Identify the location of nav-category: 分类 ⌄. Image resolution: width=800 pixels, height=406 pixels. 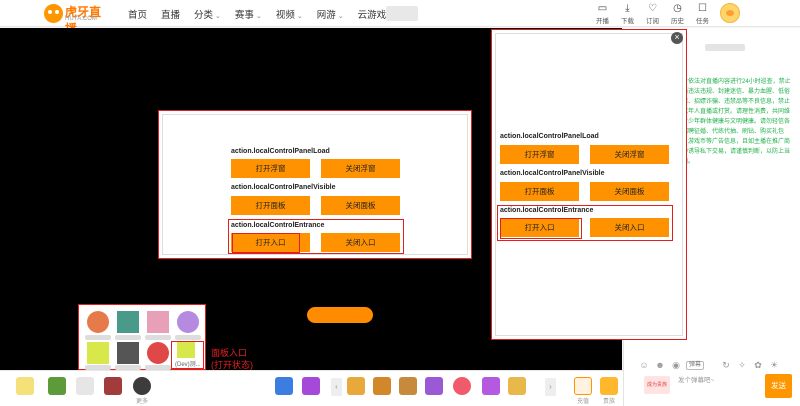
(207, 14).